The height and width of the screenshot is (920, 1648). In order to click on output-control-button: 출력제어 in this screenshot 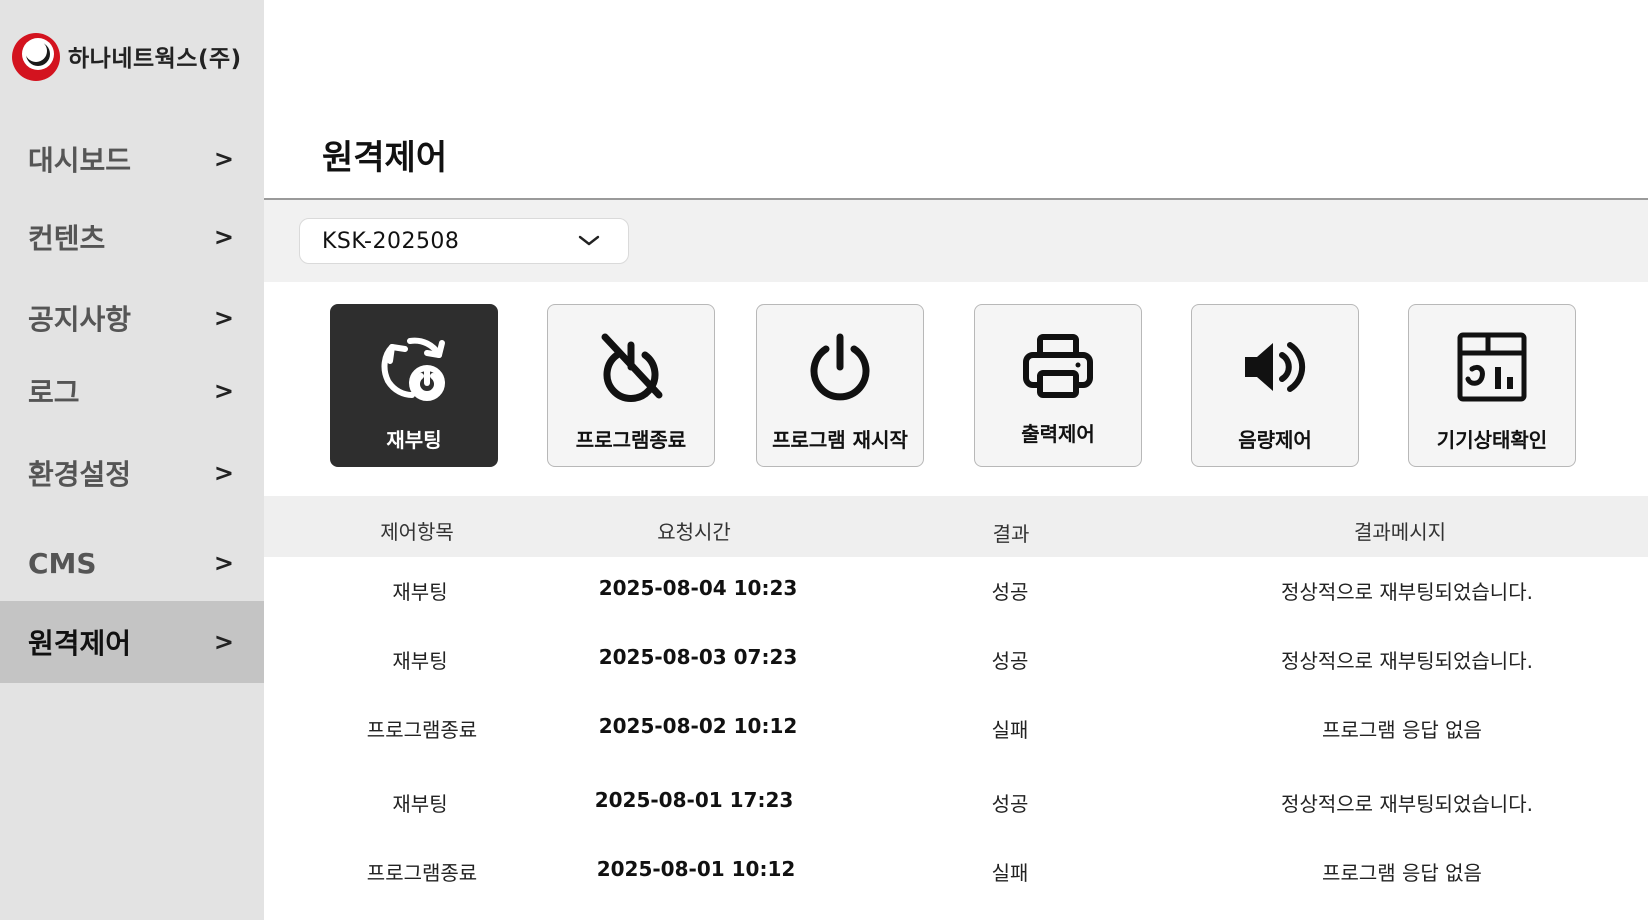, I will do `click(1058, 385)`.